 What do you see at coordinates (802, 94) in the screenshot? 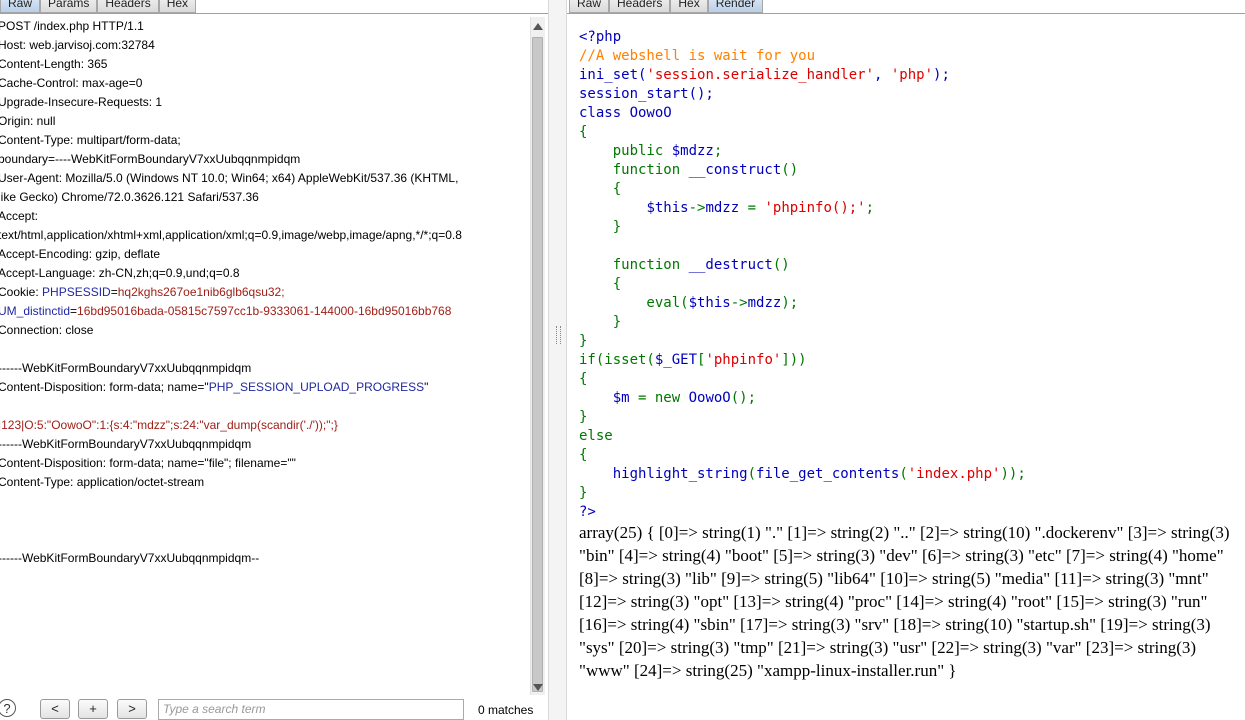
I see `code-line: session_start();` at bounding box center [802, 94].